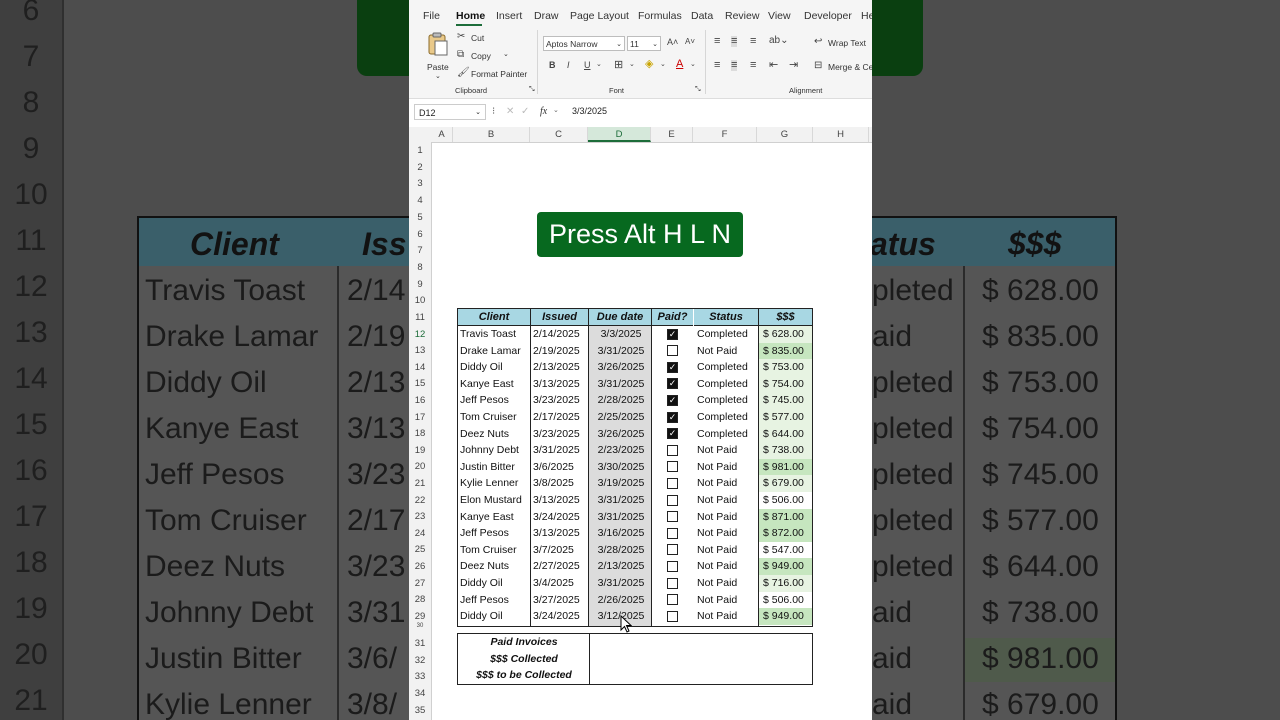 Image resolution: width=1280 pixels, height=720 pixels. I want to click on due-date-cell: 3/26/2025, so click(621, 367).